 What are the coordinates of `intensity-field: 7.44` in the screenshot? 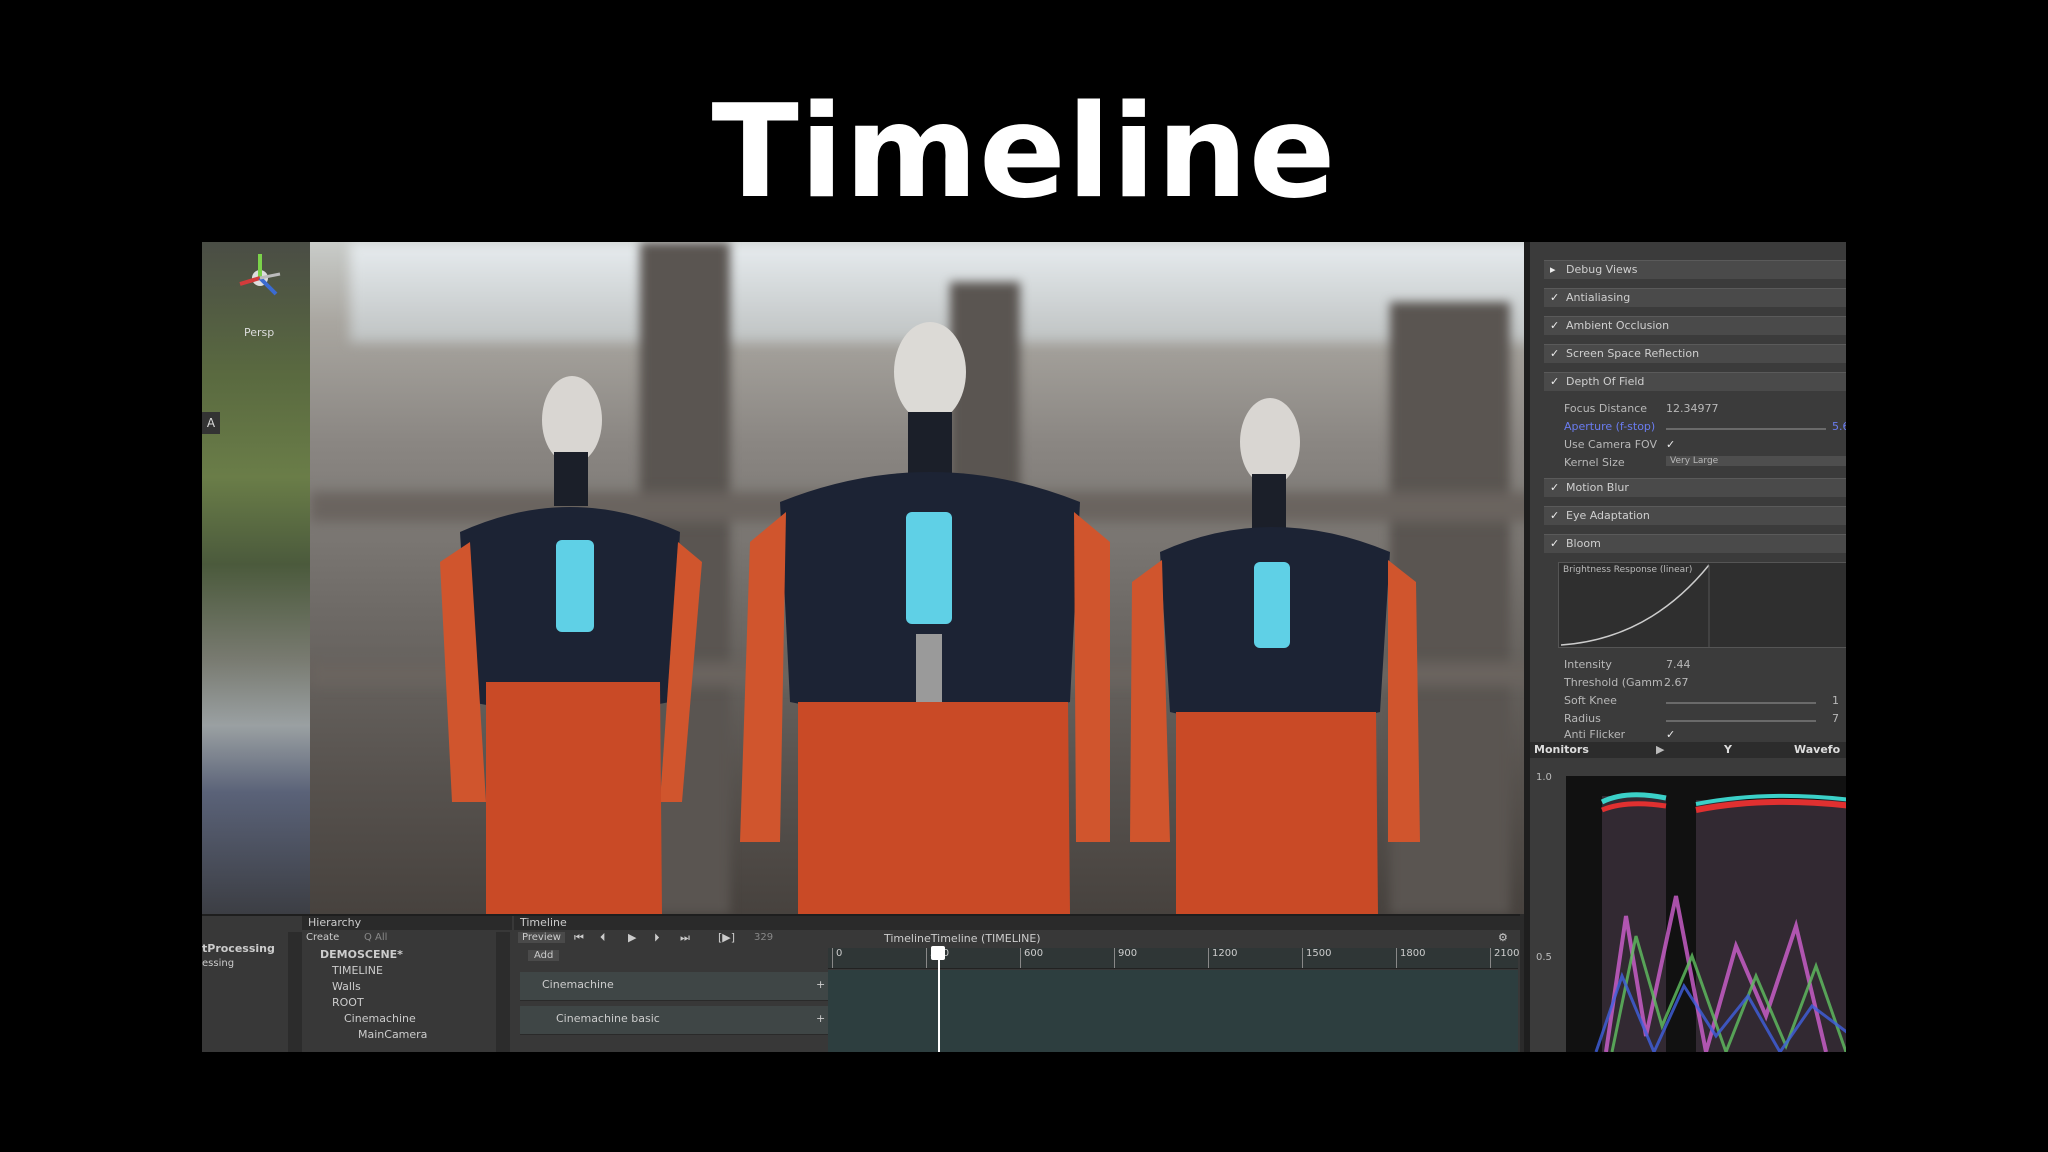 It's located at (1678, 664).